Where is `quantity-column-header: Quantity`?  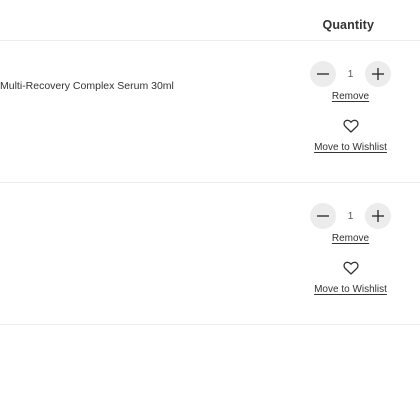 quantity-column-header: Quantity is located at coordinates (348, 25).